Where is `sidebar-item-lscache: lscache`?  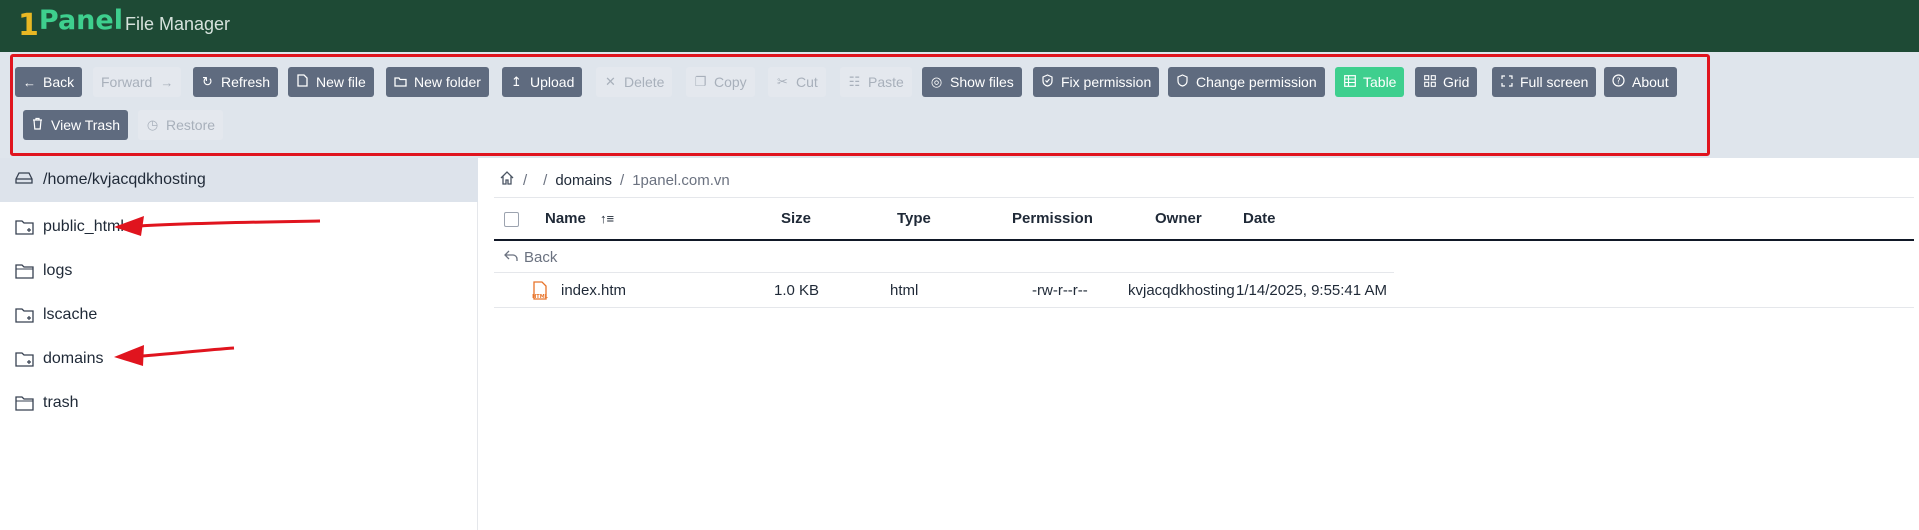 sidebar-item-lscache: lscache is located at coordinates (56, 315).